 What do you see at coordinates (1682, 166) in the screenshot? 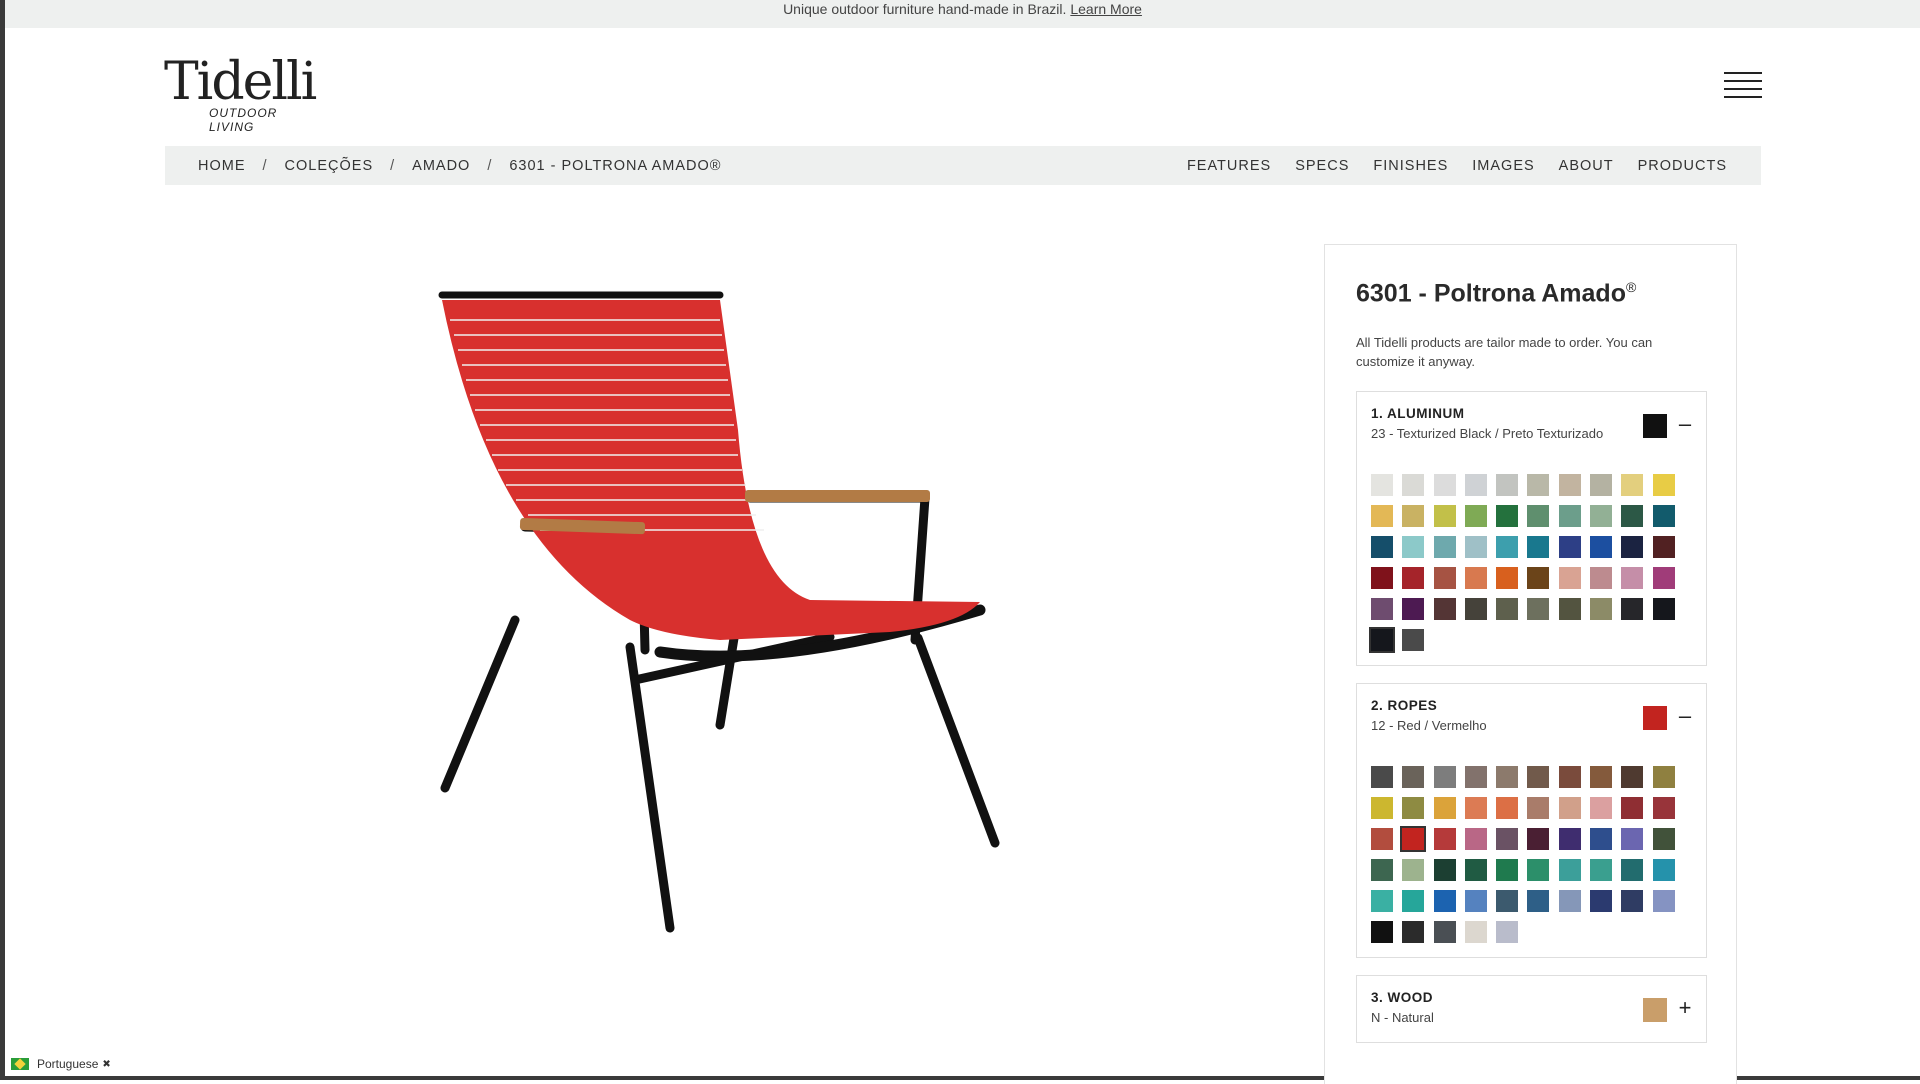
I see `nav-products: PRODUCTS` at bounding box center [1682, 166].